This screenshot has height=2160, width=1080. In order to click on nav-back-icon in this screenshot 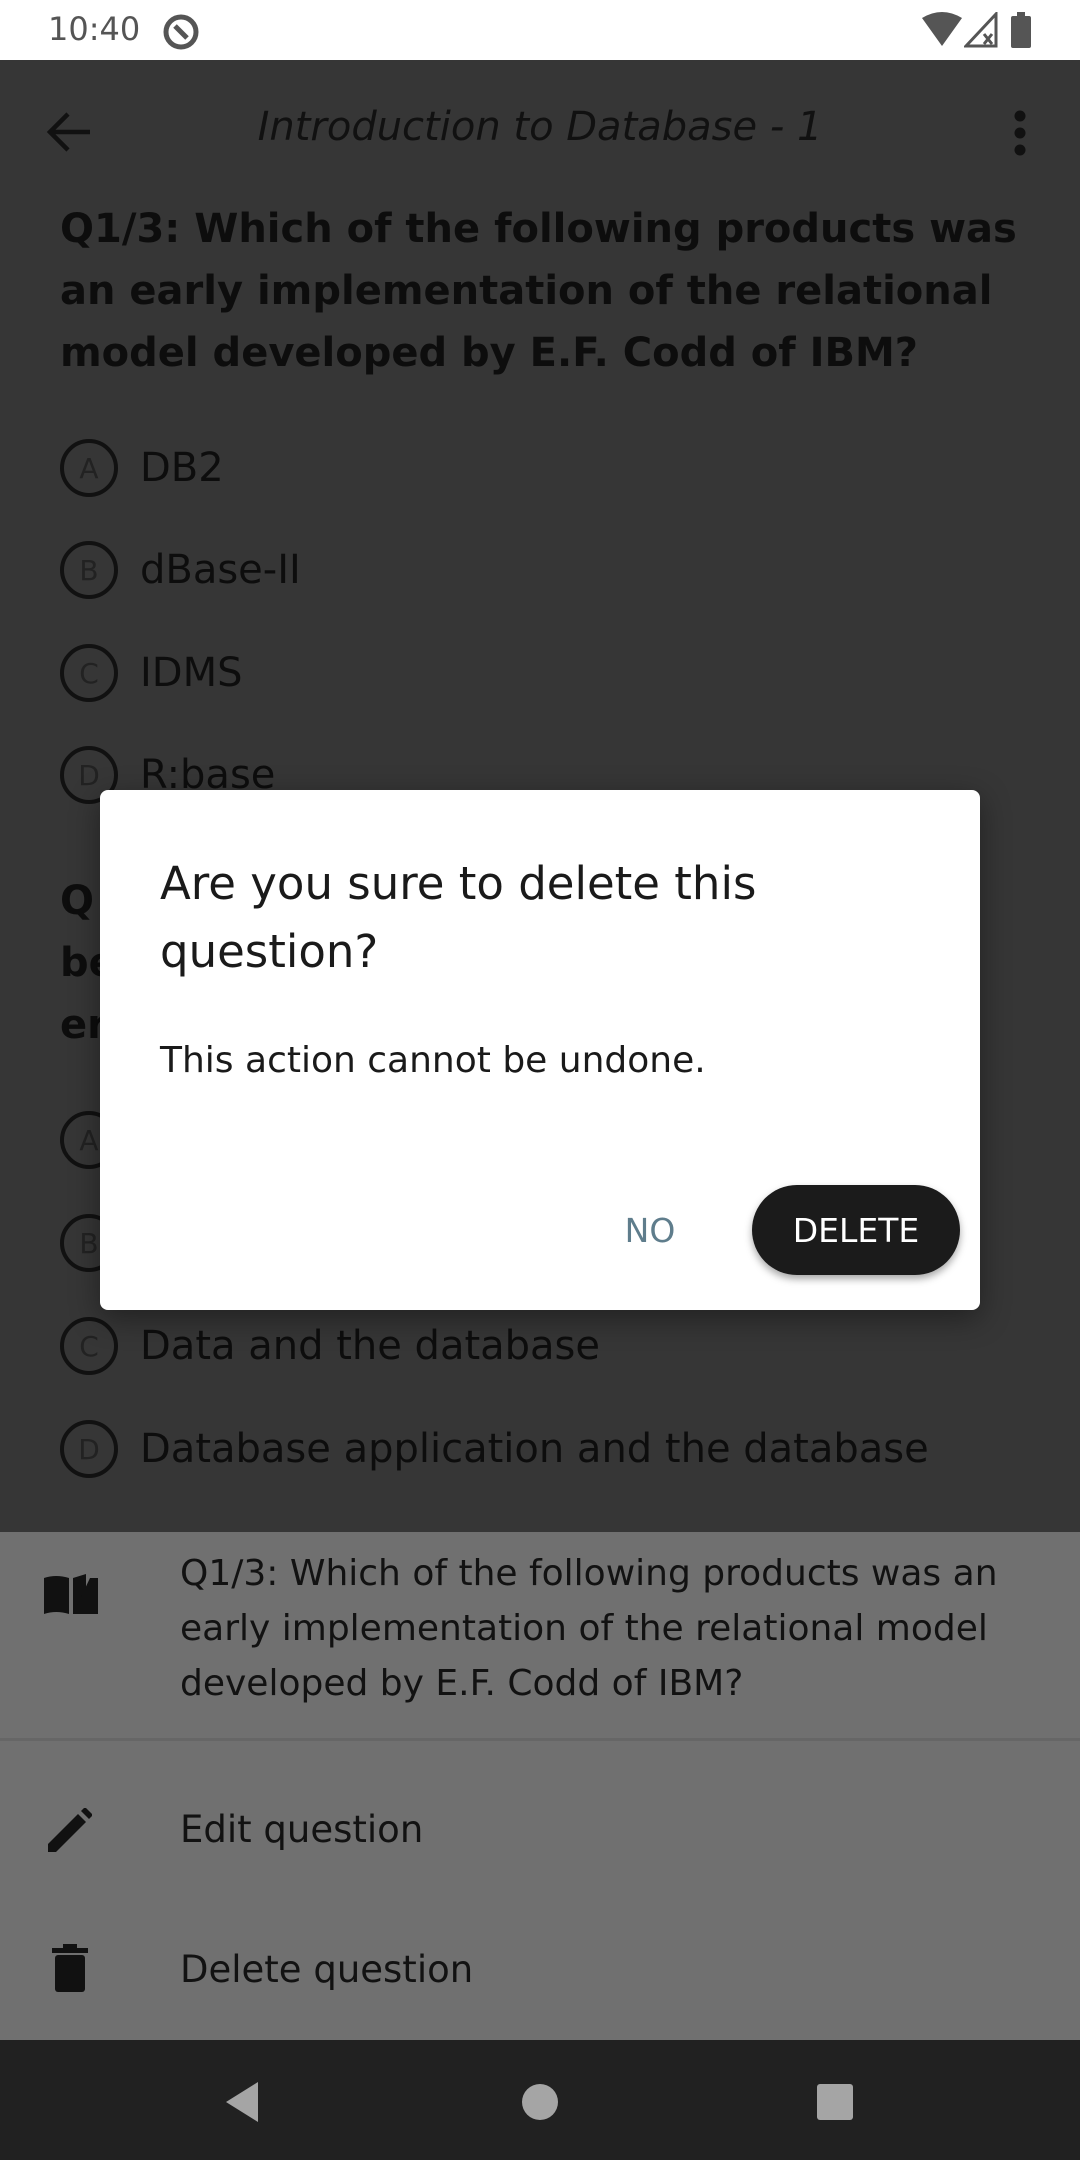, I will do `click(242, 2102)`.